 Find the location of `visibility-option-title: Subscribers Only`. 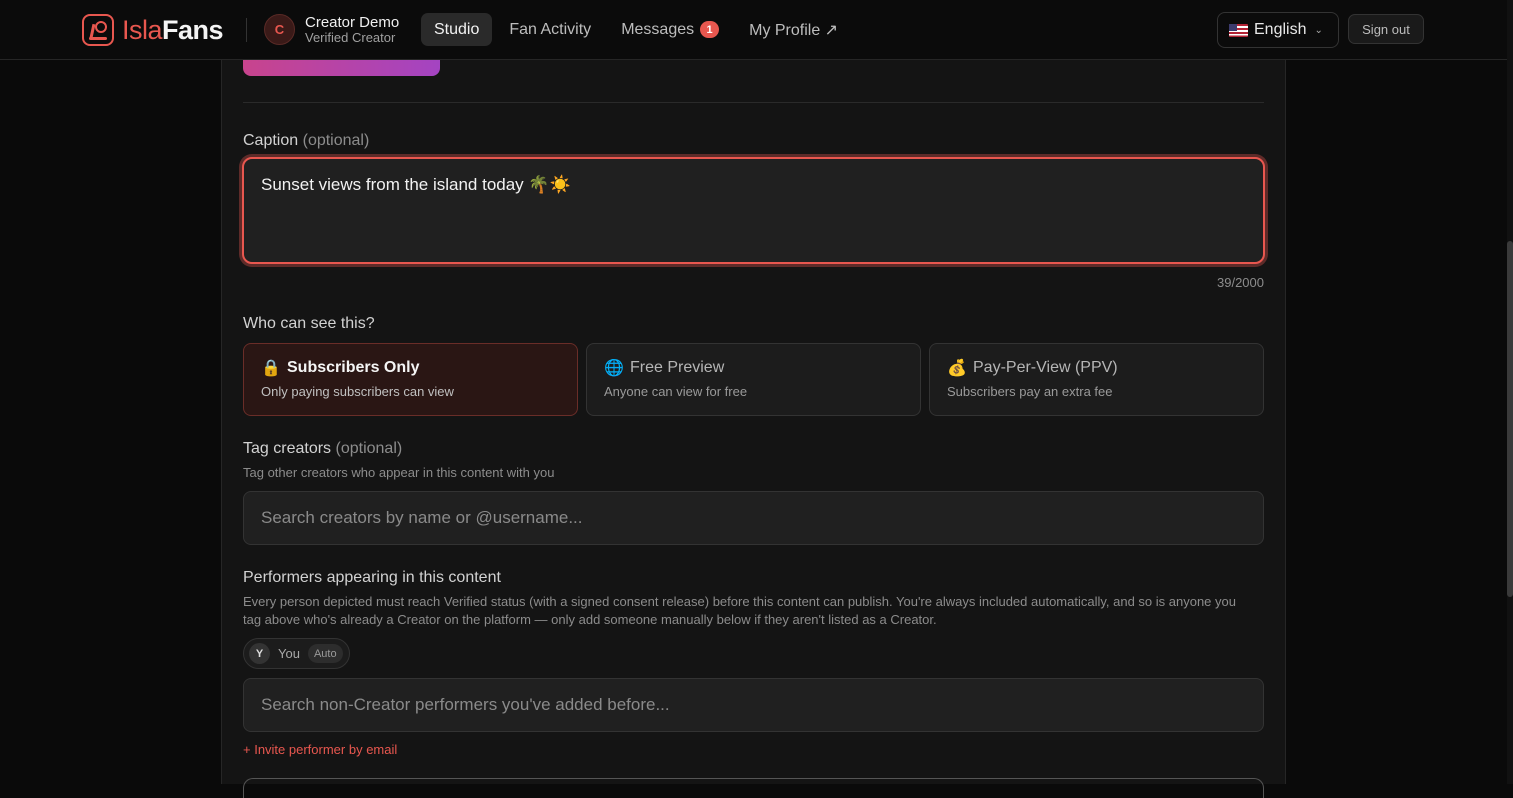

visibility-option-title: Subscribers Only is located at coordinates (353, 367).